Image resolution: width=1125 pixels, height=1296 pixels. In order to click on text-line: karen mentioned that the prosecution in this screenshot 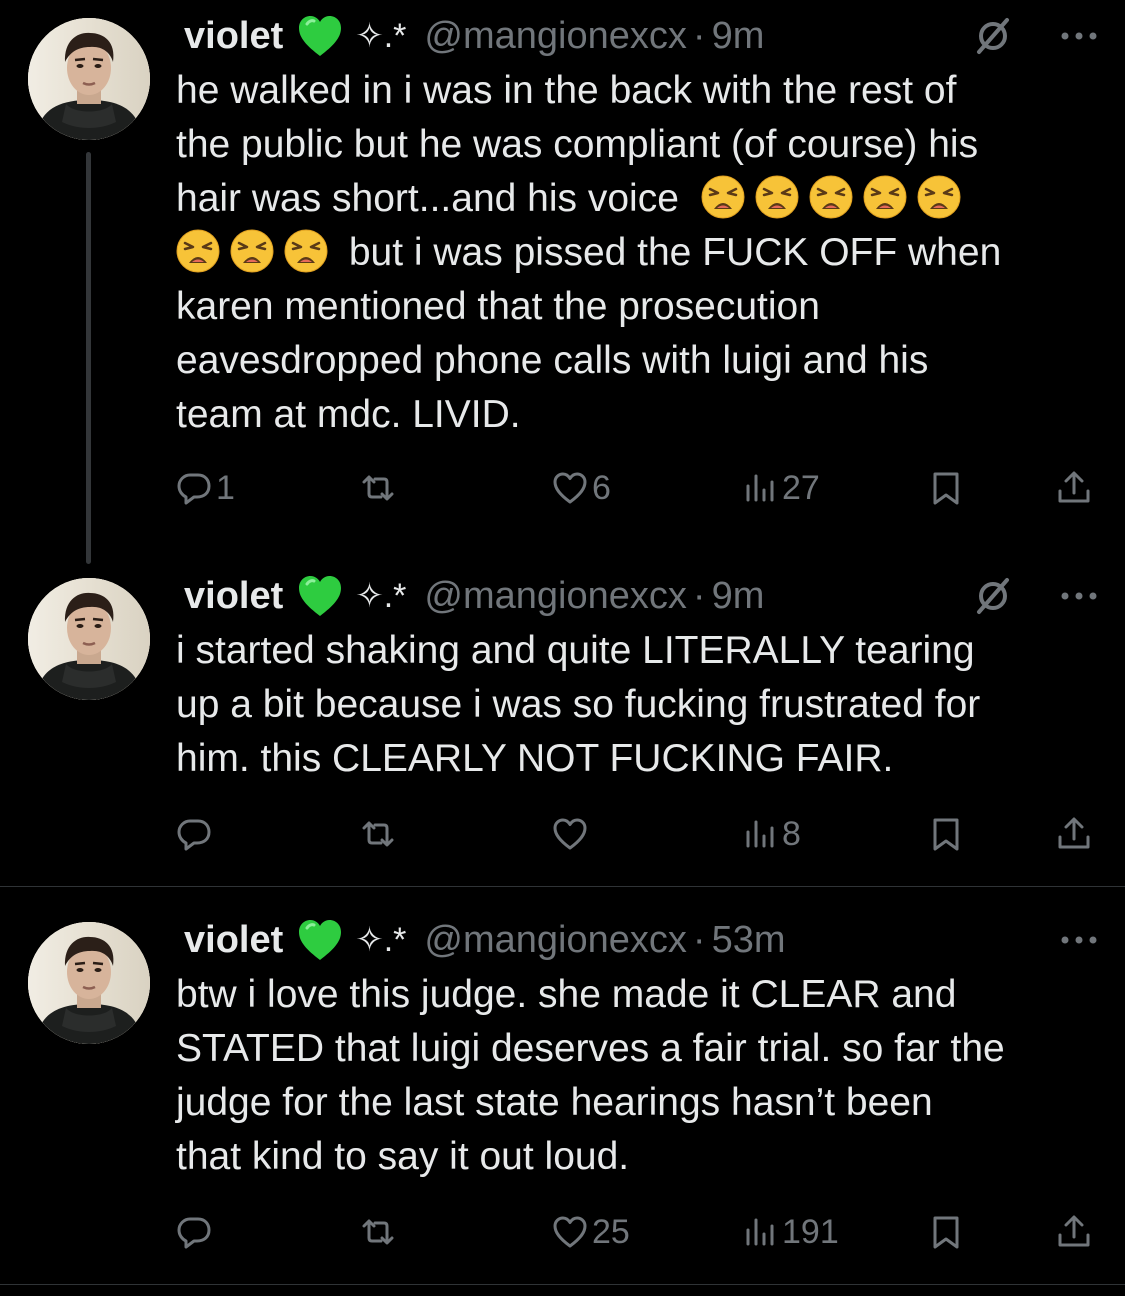, I will do `click(498, 306)`.